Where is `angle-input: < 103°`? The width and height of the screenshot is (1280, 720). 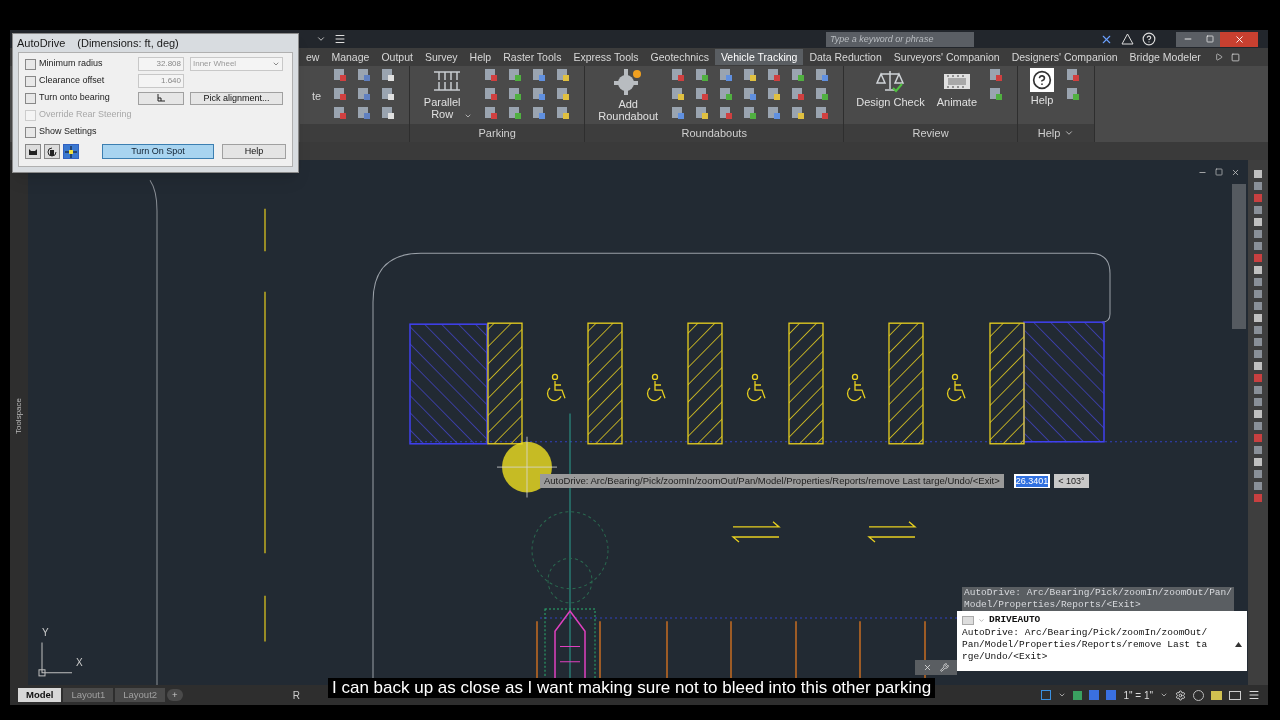 angle-input: < 103° is located at coordinates (1071, 481).